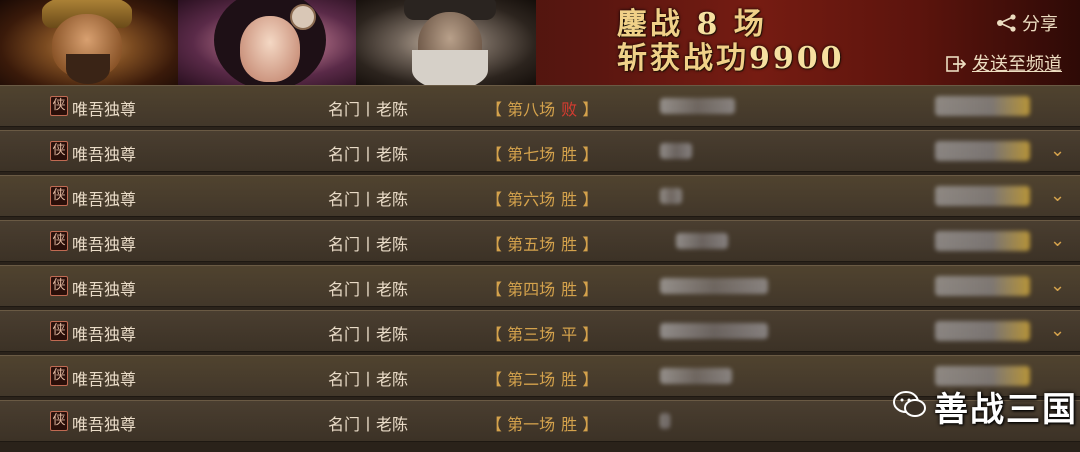  Describe the element at coordinates (270, 49) in the screenshot. I see `face-graphic` at that location.